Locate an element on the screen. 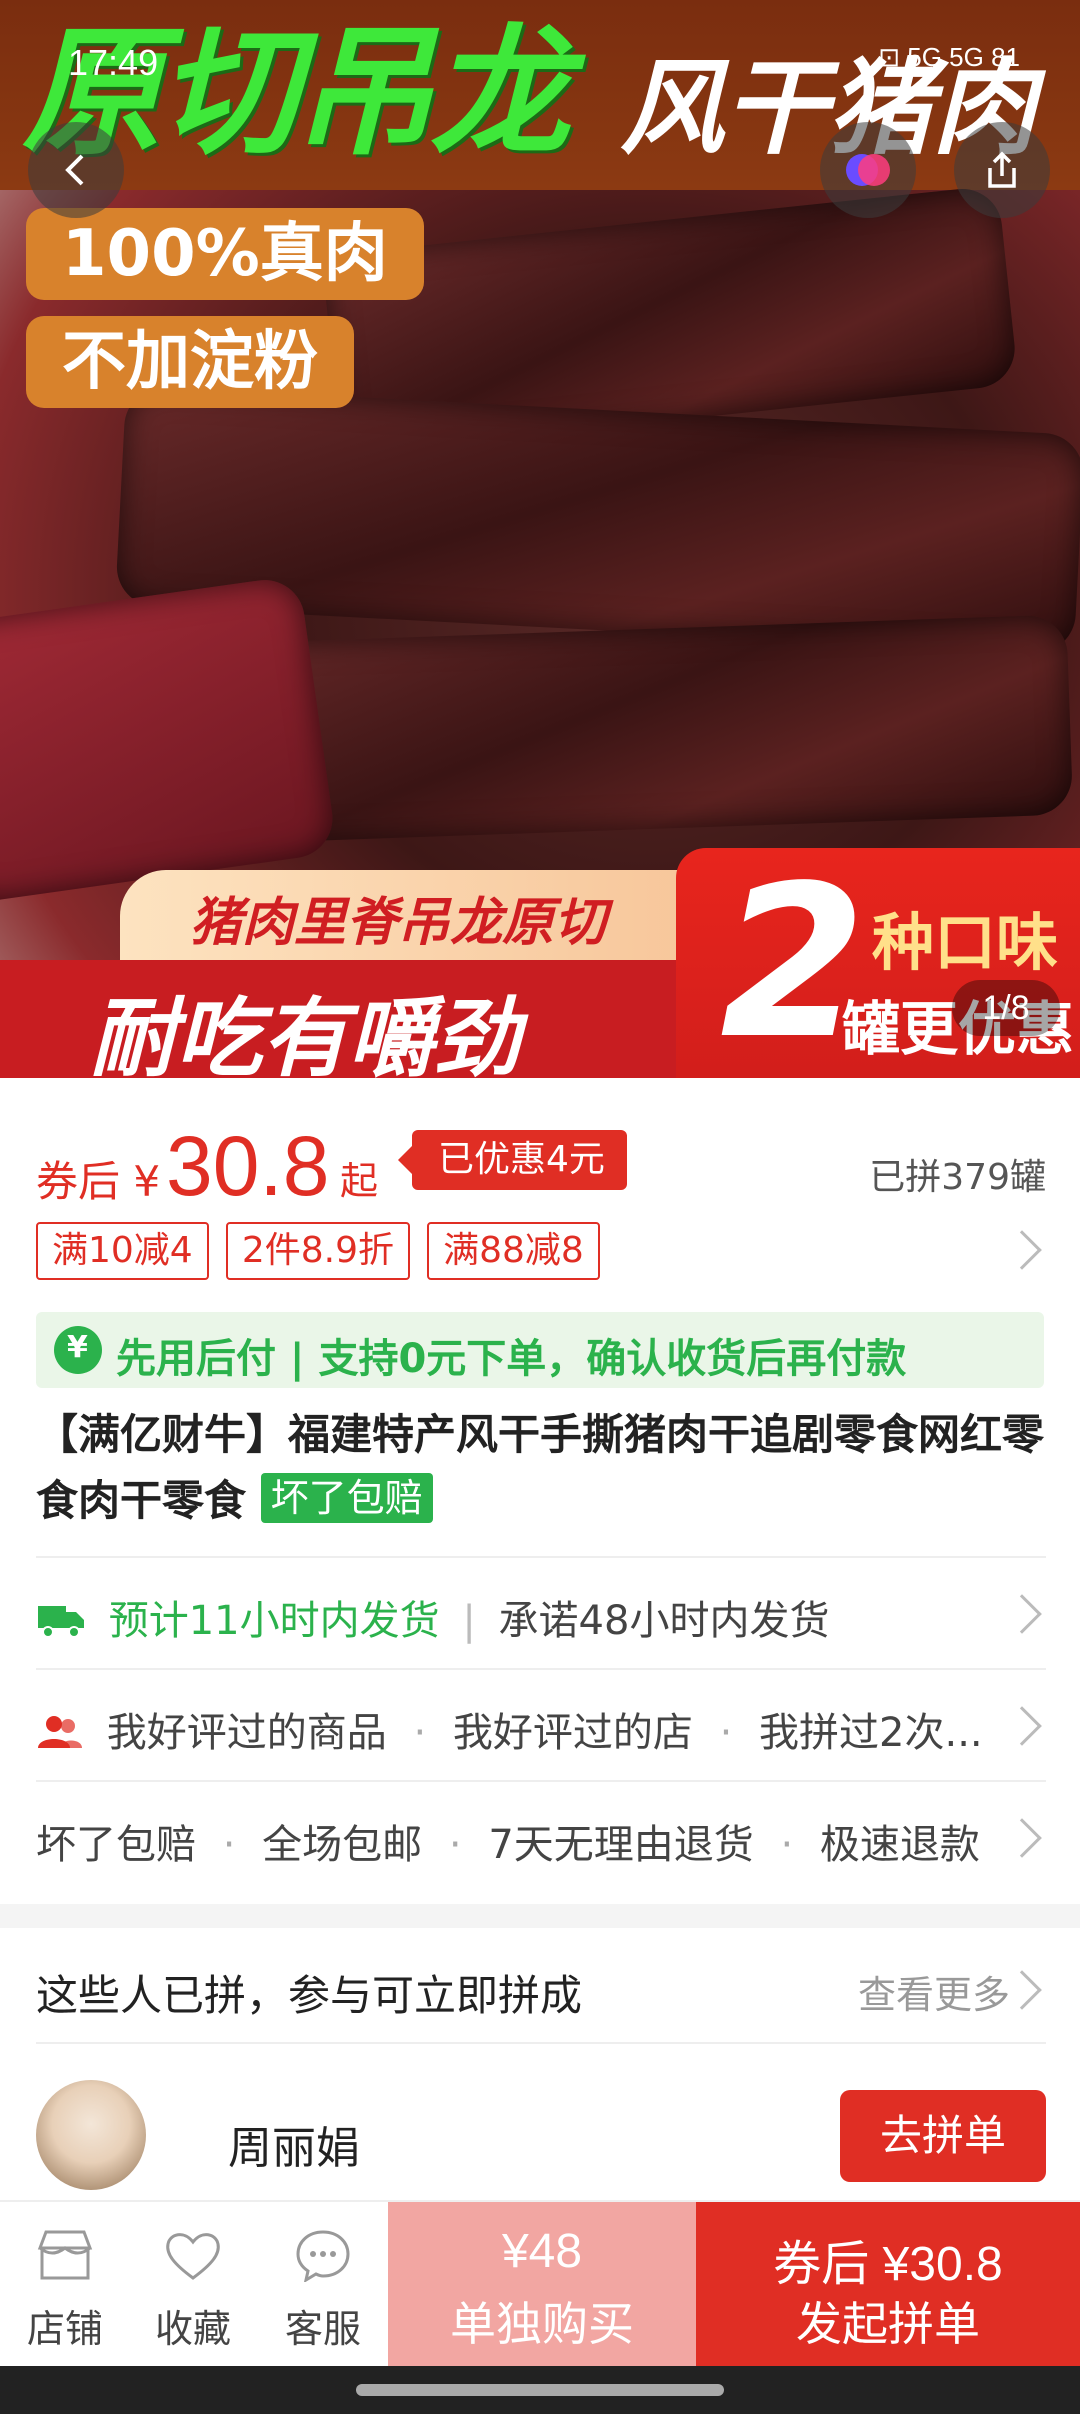 The image size is (1080, 2414). group-label: 发起拼单 is located at coordinates (888, 2324).